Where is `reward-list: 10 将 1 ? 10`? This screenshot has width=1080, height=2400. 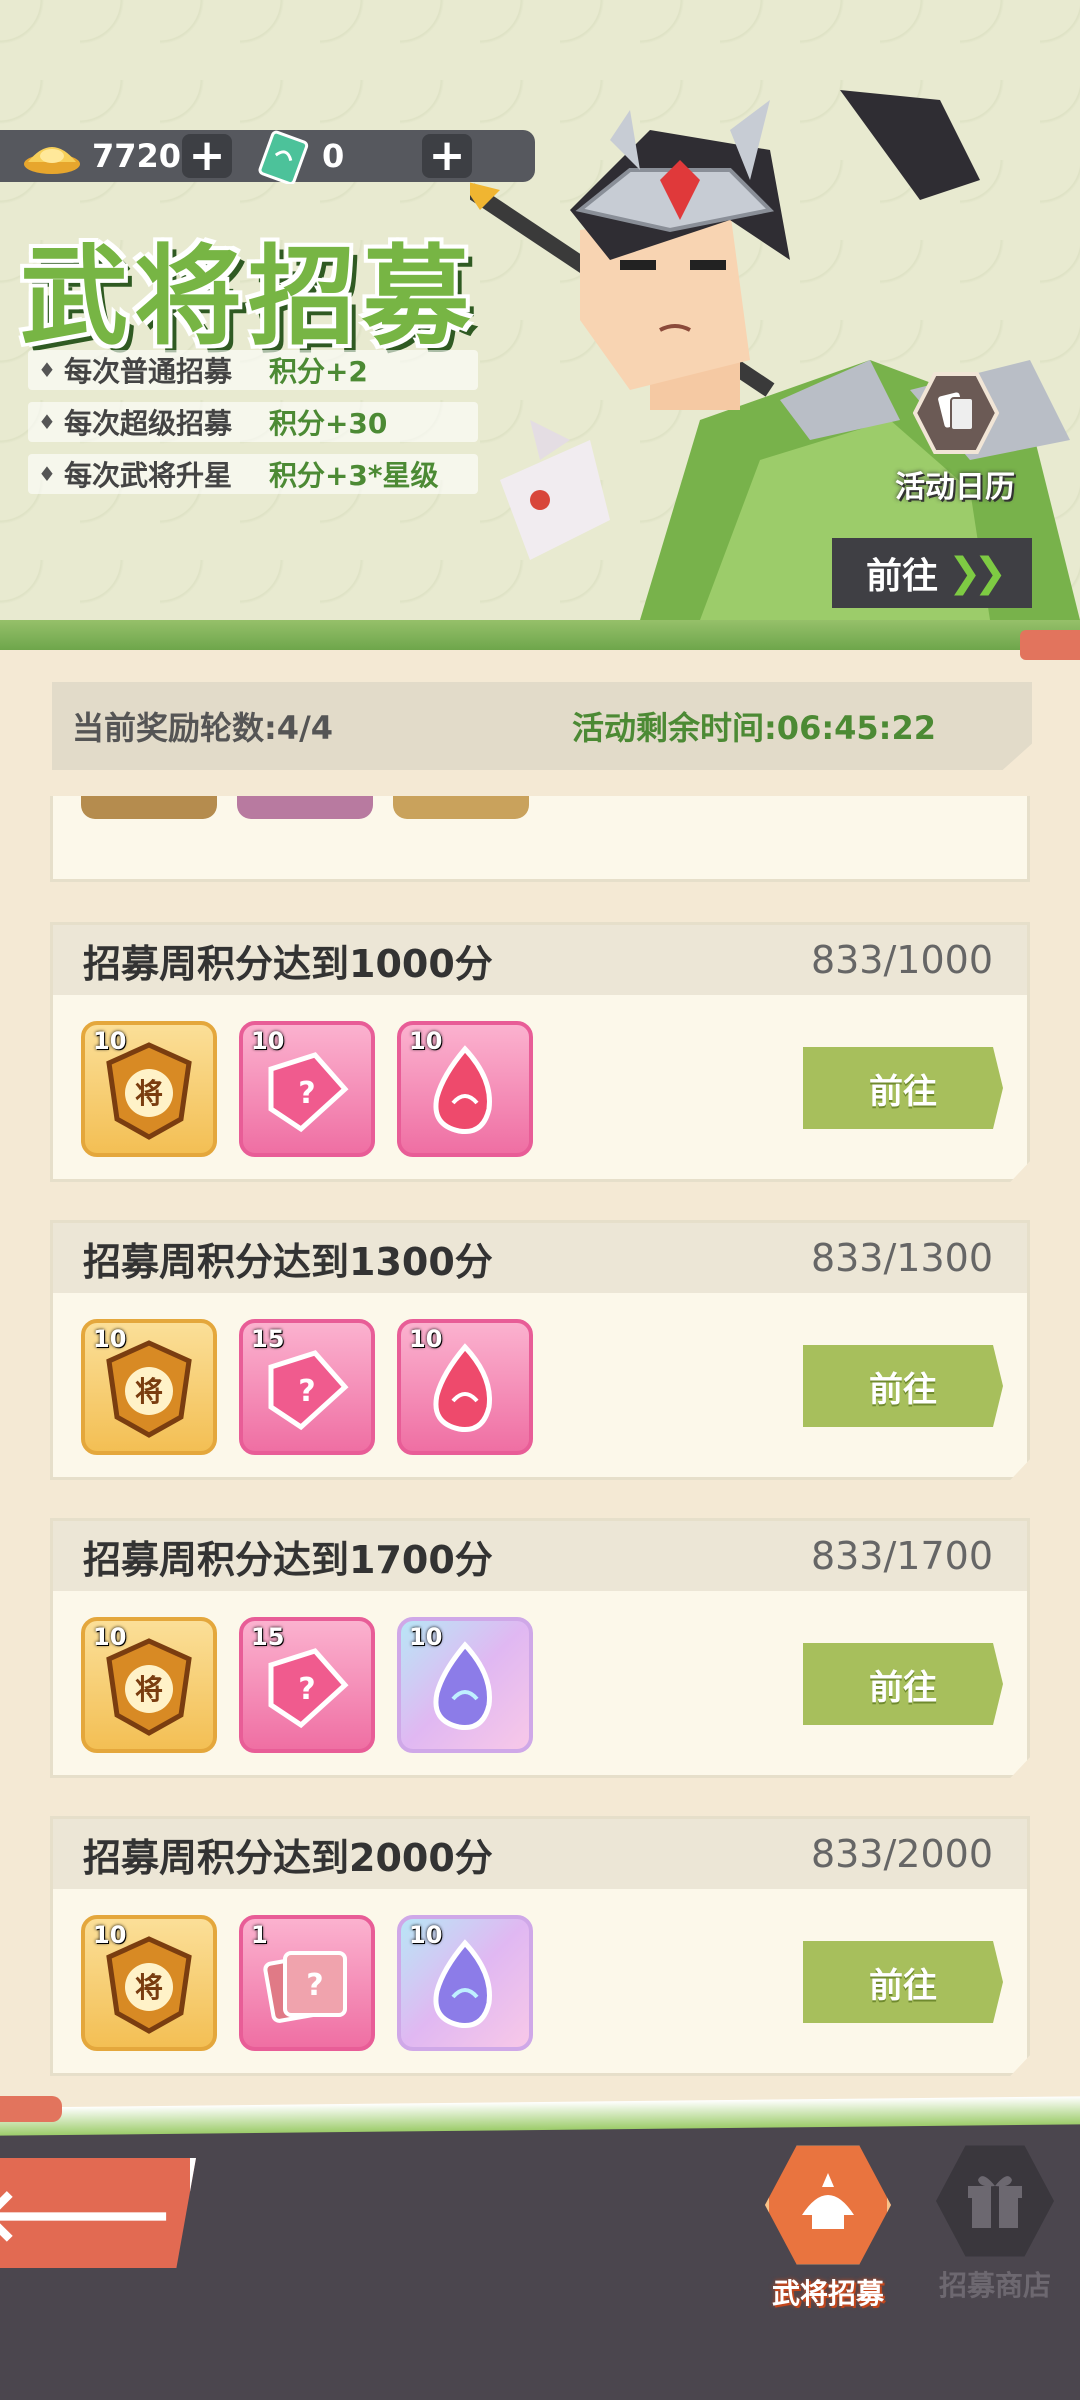
reward-list: 10 将 1 ? 10 is located at coordinates (318, 1983).